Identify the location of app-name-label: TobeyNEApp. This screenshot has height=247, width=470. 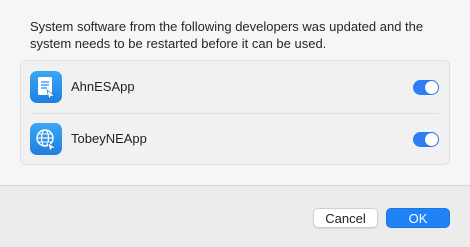
(109, 138).